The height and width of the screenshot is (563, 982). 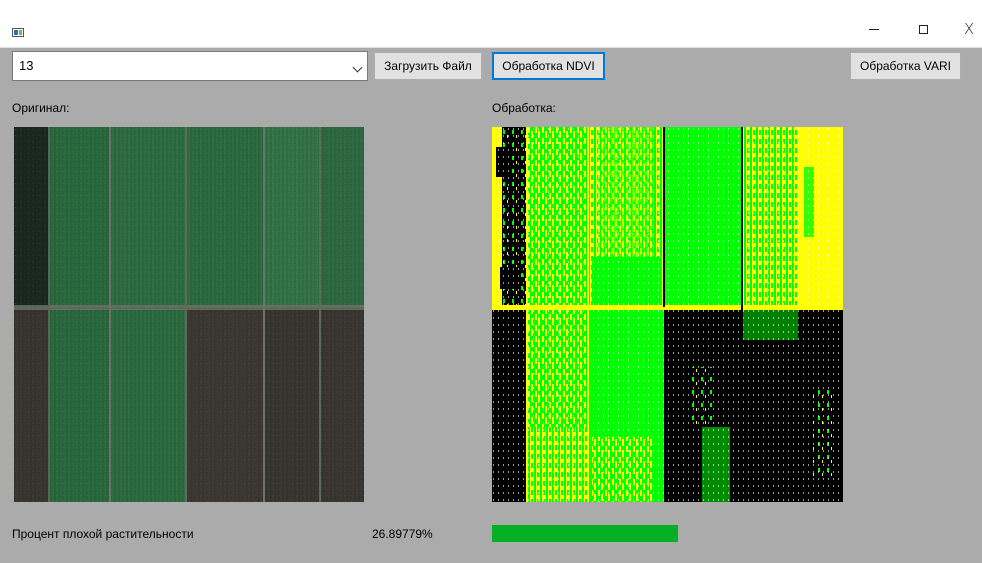 What do you see at coordinates (41, 108) in the screenshot?
I see `original-label: Оригинал:` at bounding box center [41, 108].